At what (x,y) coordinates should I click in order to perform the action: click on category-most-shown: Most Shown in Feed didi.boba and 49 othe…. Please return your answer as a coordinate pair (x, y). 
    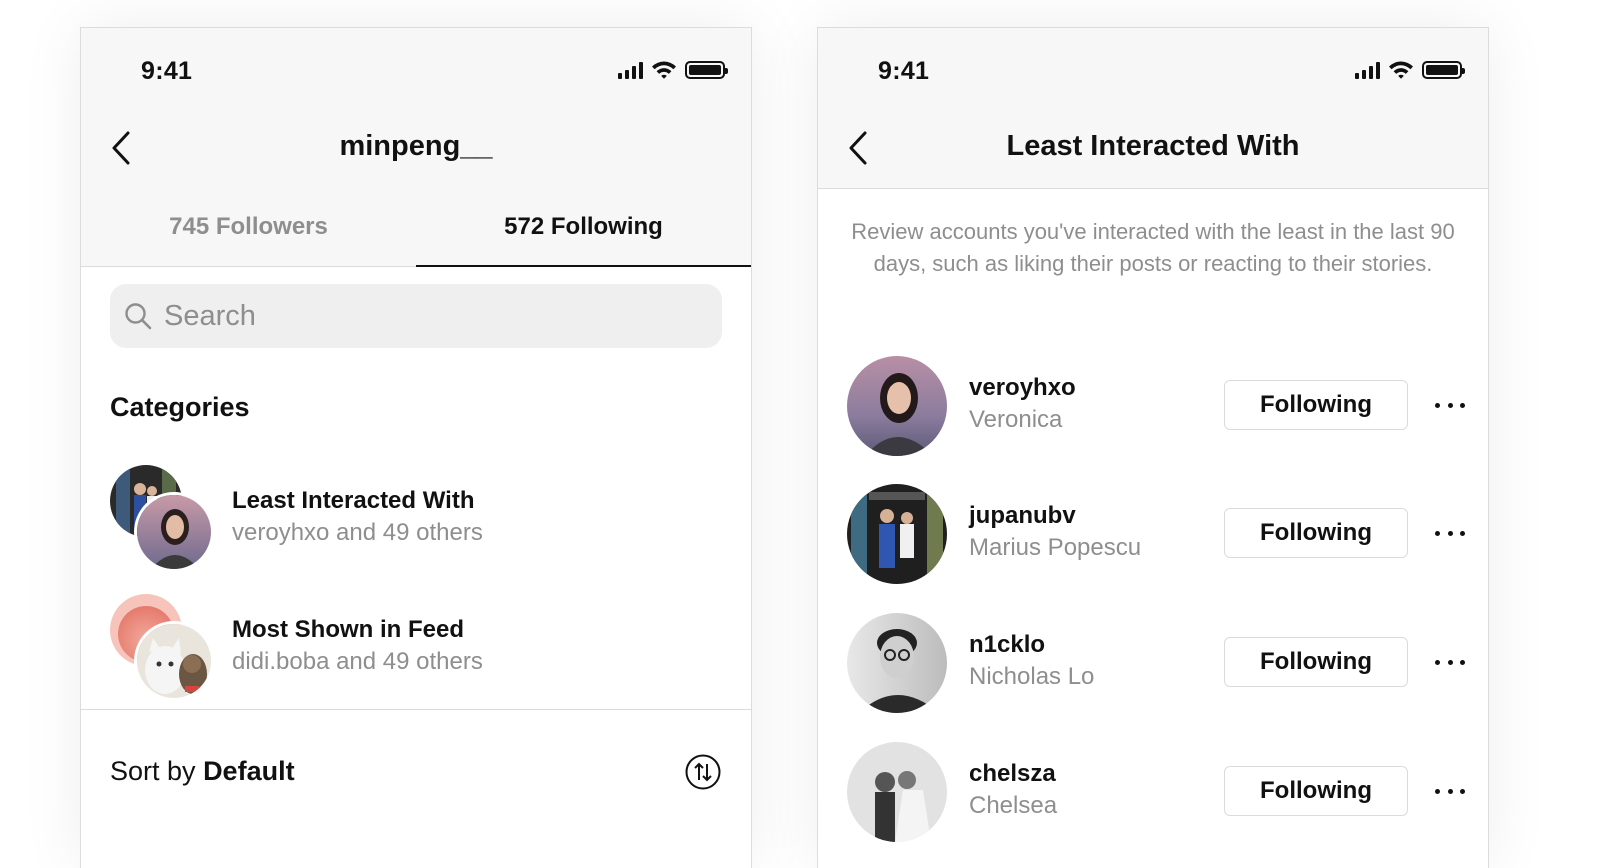
    Looking at the image, I should click on (415, 647).